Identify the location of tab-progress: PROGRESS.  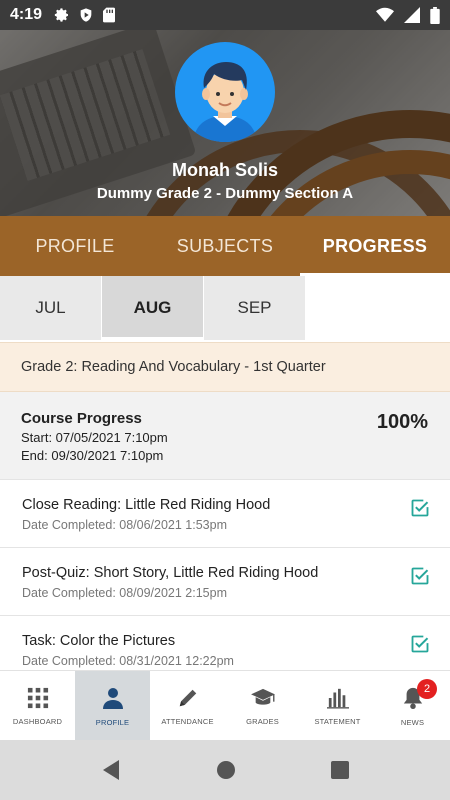
(375, 246).